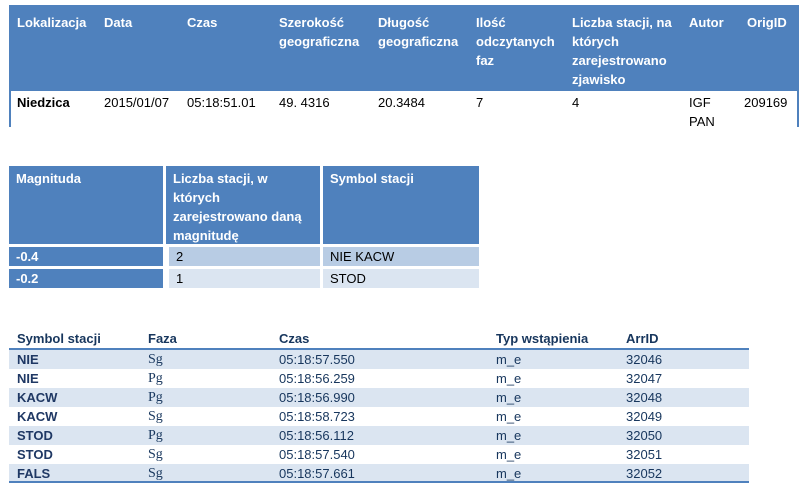  I want to click on header-magnitude: Magnituda, so click(86, 205).